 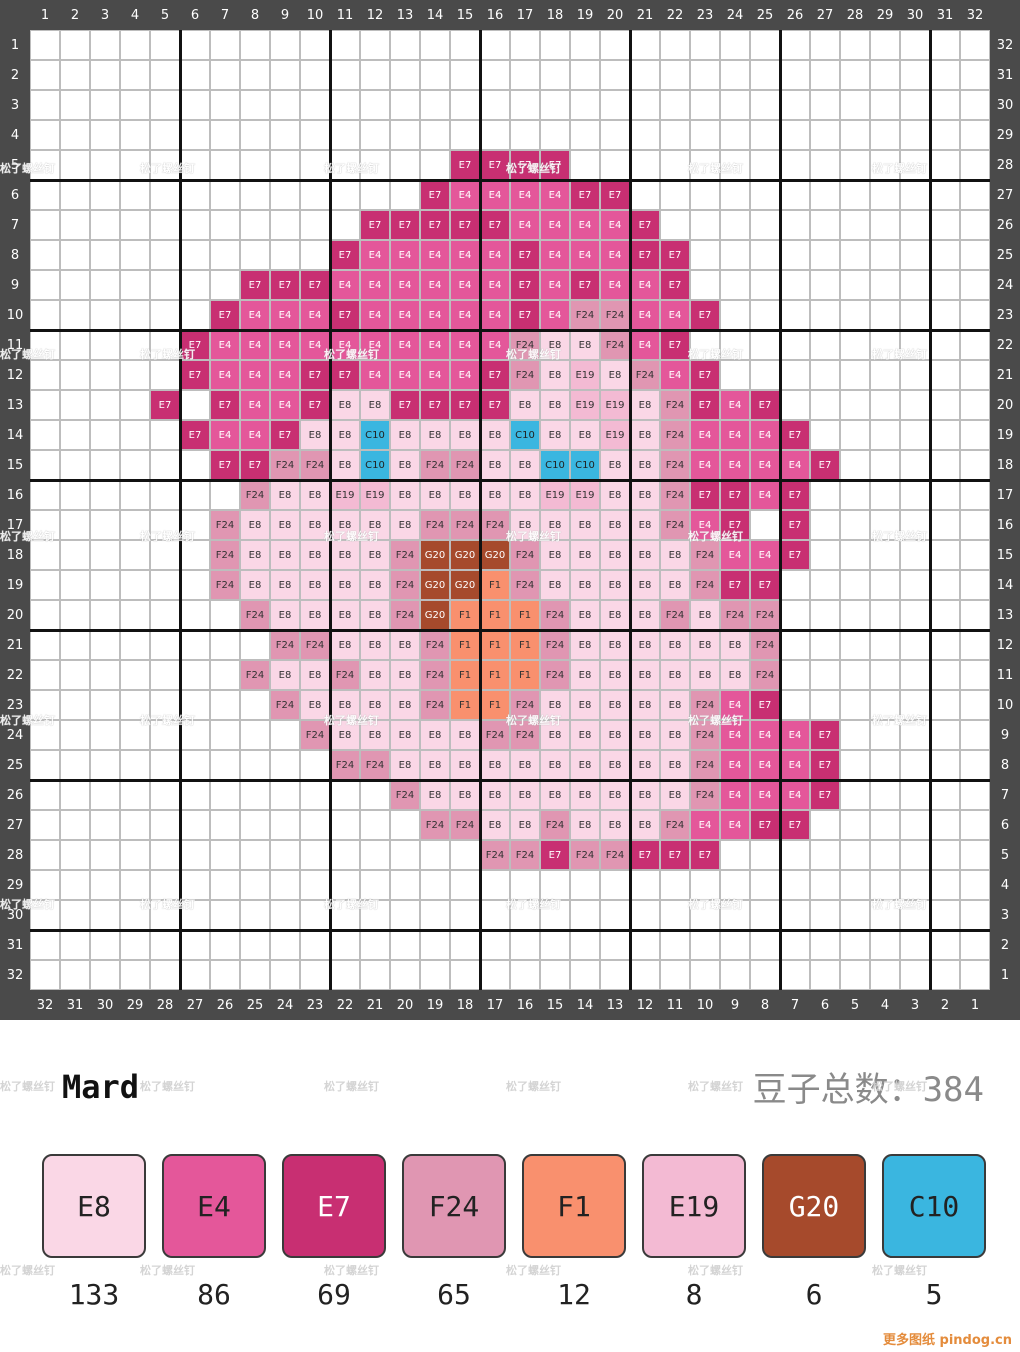 What do you see at coordinates (465, 615) in the screenshot?
I see `bead-cell-f1: F1` at bounding box center [465, 615].